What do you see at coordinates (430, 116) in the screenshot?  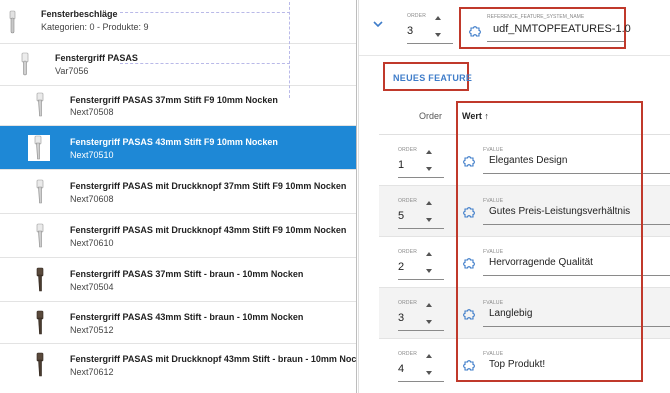 I see `column-header-order: Order` at bounding box center [430, 116].